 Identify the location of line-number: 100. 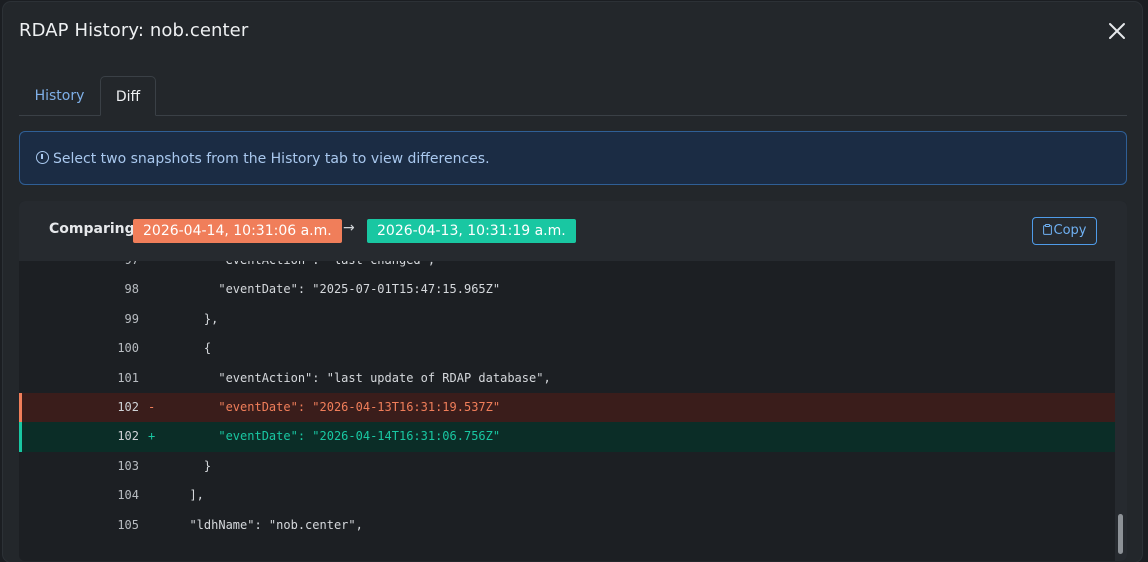
(128, 348).